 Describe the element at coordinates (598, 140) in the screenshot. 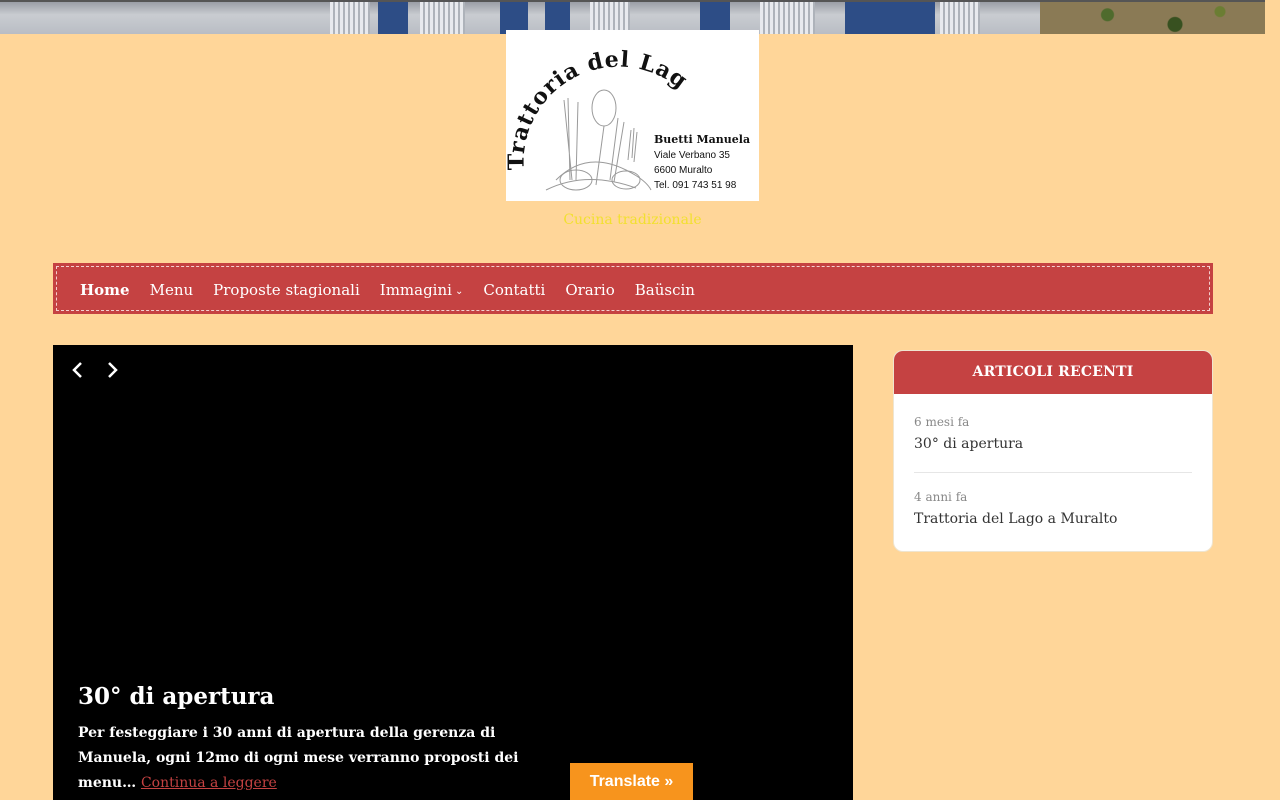

I see `cutlery-illustration` at that location.